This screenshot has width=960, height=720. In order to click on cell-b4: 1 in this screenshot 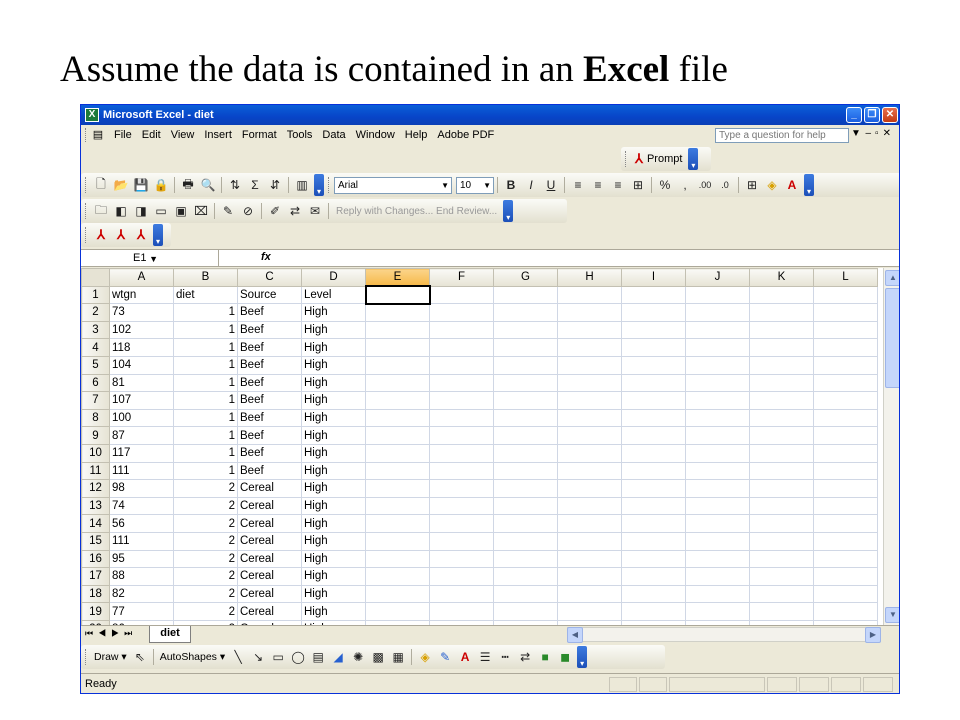, I will do `click(205, 347)`.